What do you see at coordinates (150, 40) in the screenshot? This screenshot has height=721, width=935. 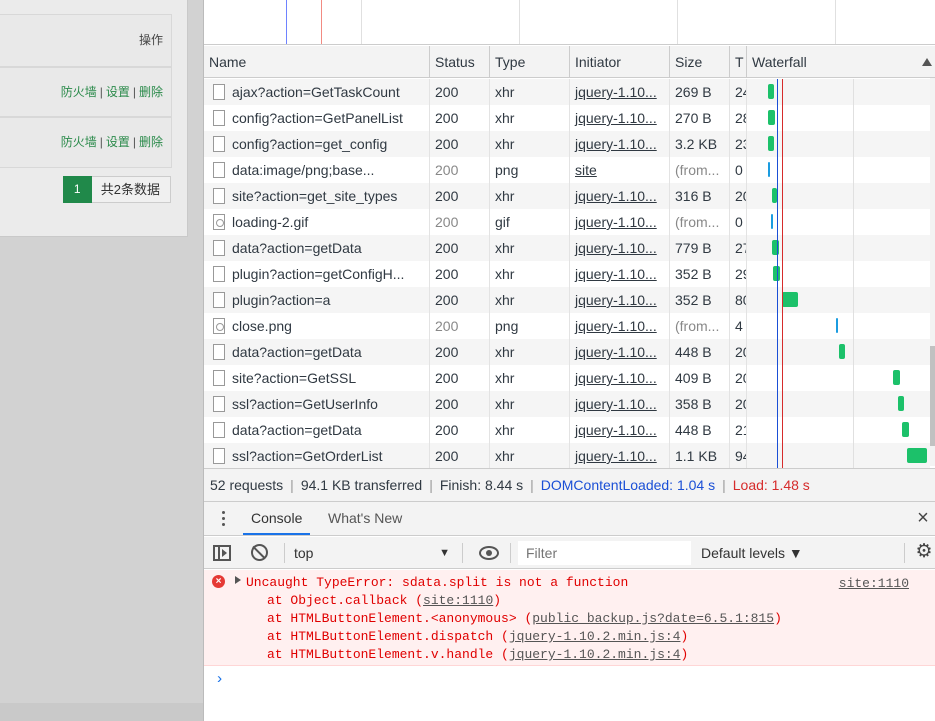 I see `actions-header-label: 操作` at bounding box center [150, 40].